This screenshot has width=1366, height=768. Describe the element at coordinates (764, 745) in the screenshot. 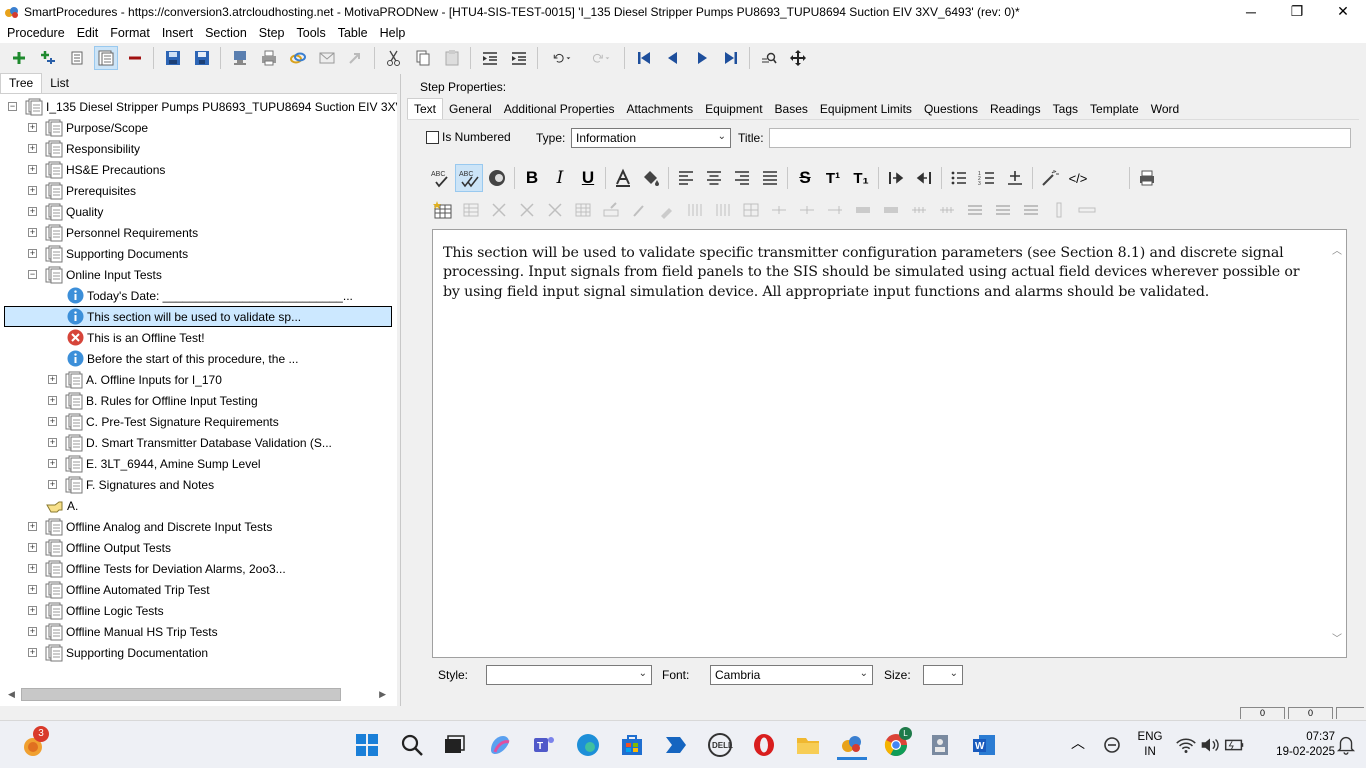

I see `opera-icon` at that location.